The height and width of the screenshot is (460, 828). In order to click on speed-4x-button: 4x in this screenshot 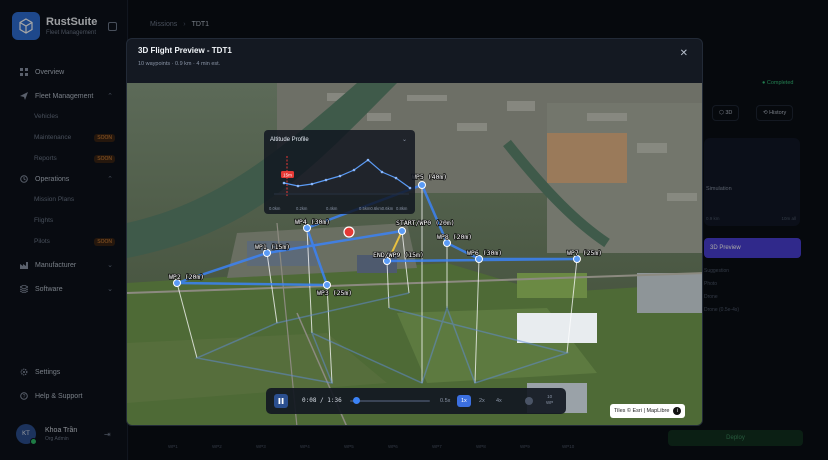, I will do `click(499, 401)`.